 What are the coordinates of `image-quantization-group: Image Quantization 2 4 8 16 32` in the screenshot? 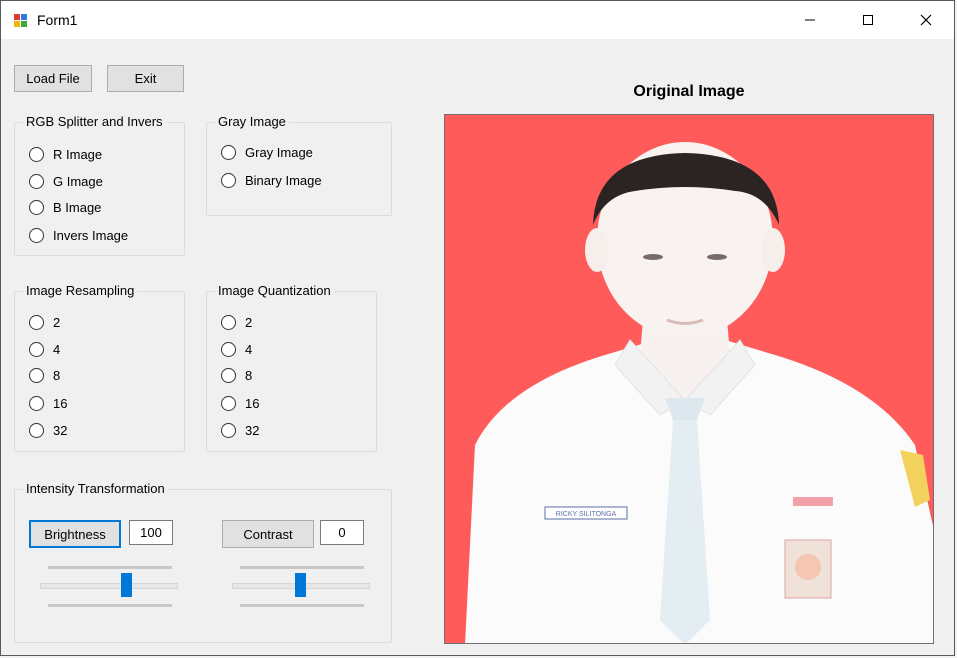 It's located at (291, 367).